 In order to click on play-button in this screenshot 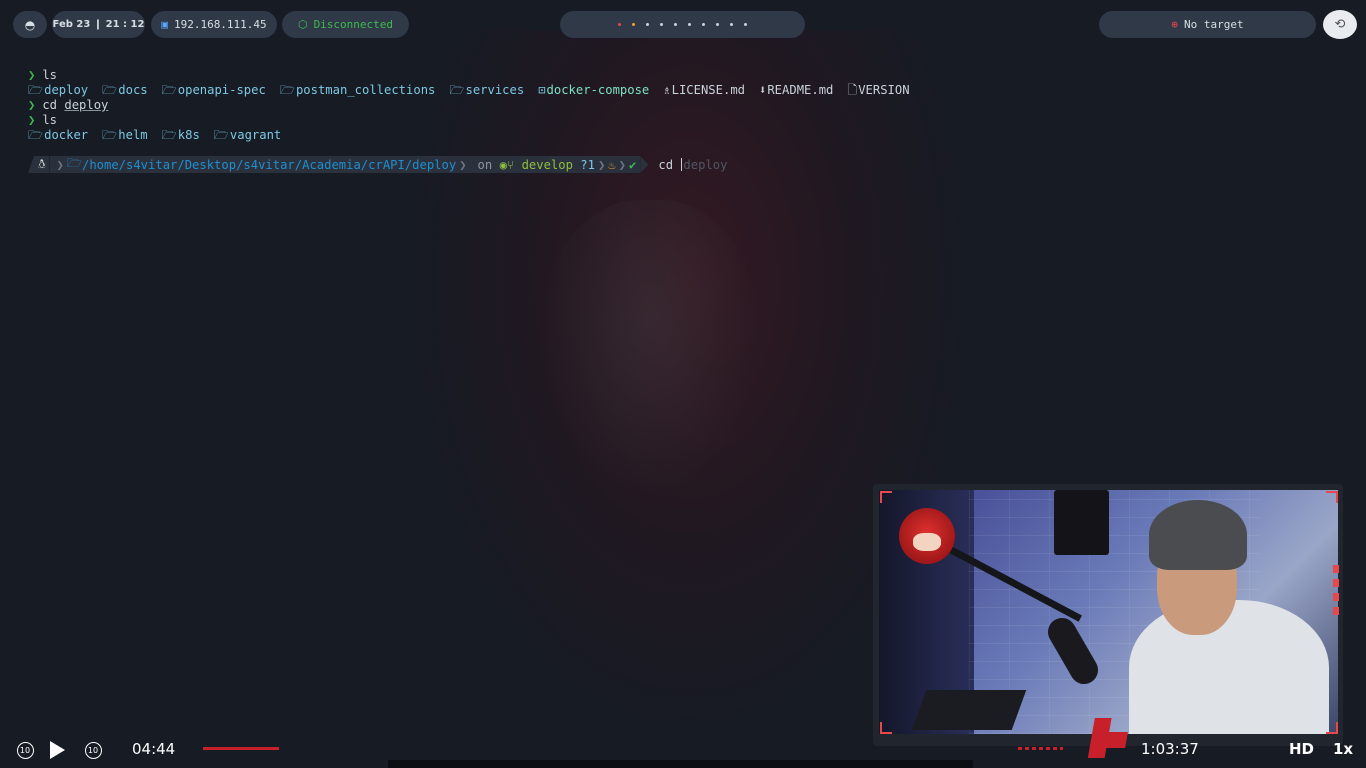, I will do `click(57, 750)`.